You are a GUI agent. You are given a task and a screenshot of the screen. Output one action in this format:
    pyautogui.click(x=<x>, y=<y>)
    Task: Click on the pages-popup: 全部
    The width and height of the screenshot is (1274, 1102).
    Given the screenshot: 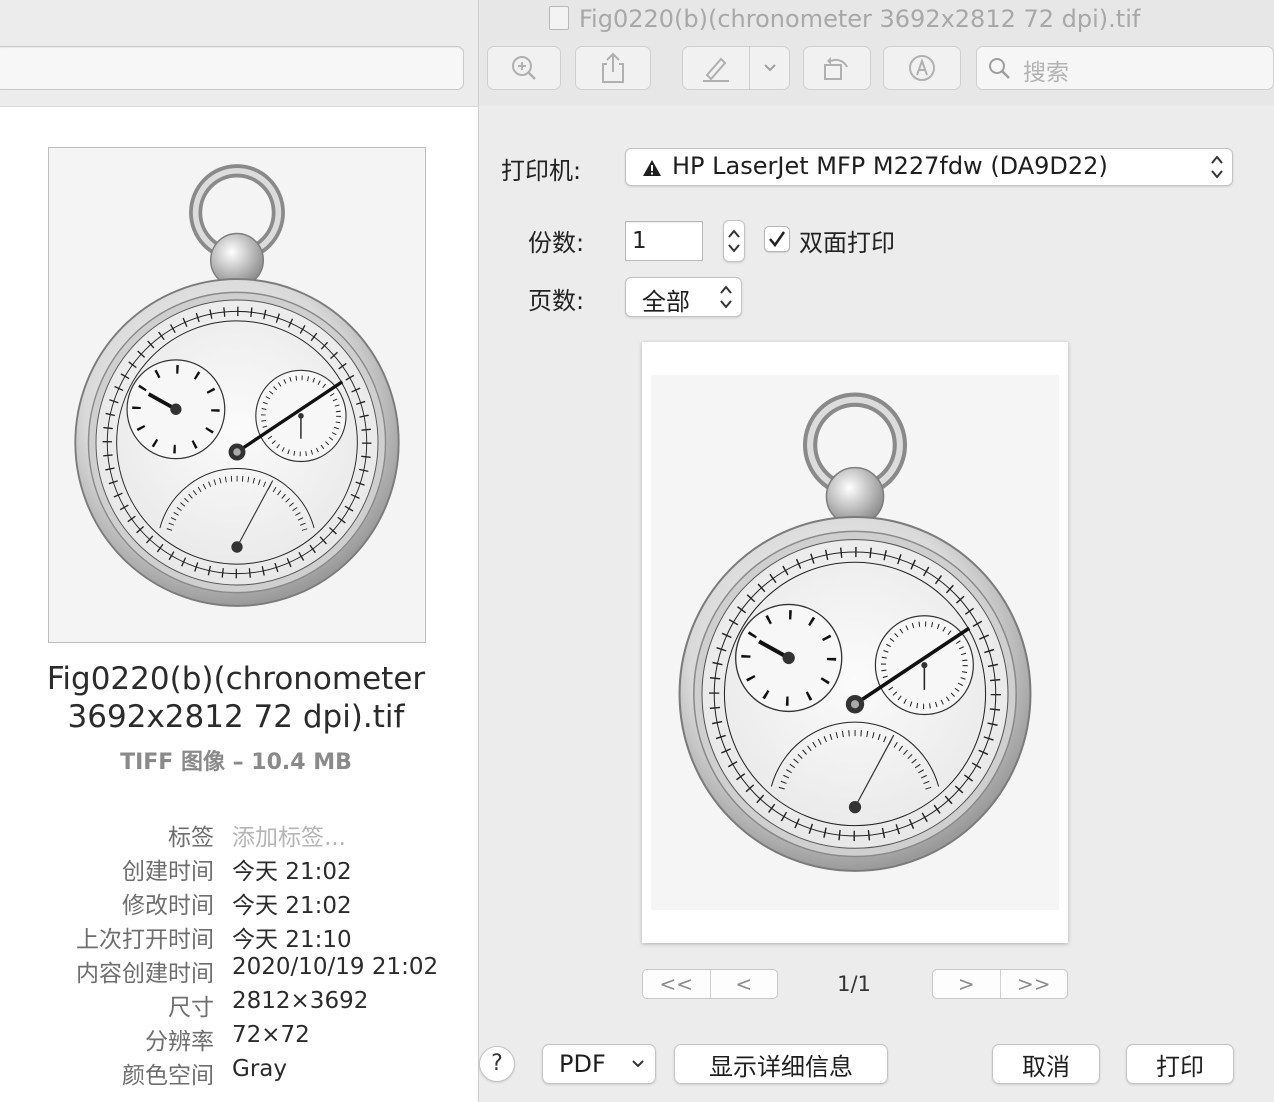 What is the action you would take?
    pyautogui.click(x=683, y=297)
    